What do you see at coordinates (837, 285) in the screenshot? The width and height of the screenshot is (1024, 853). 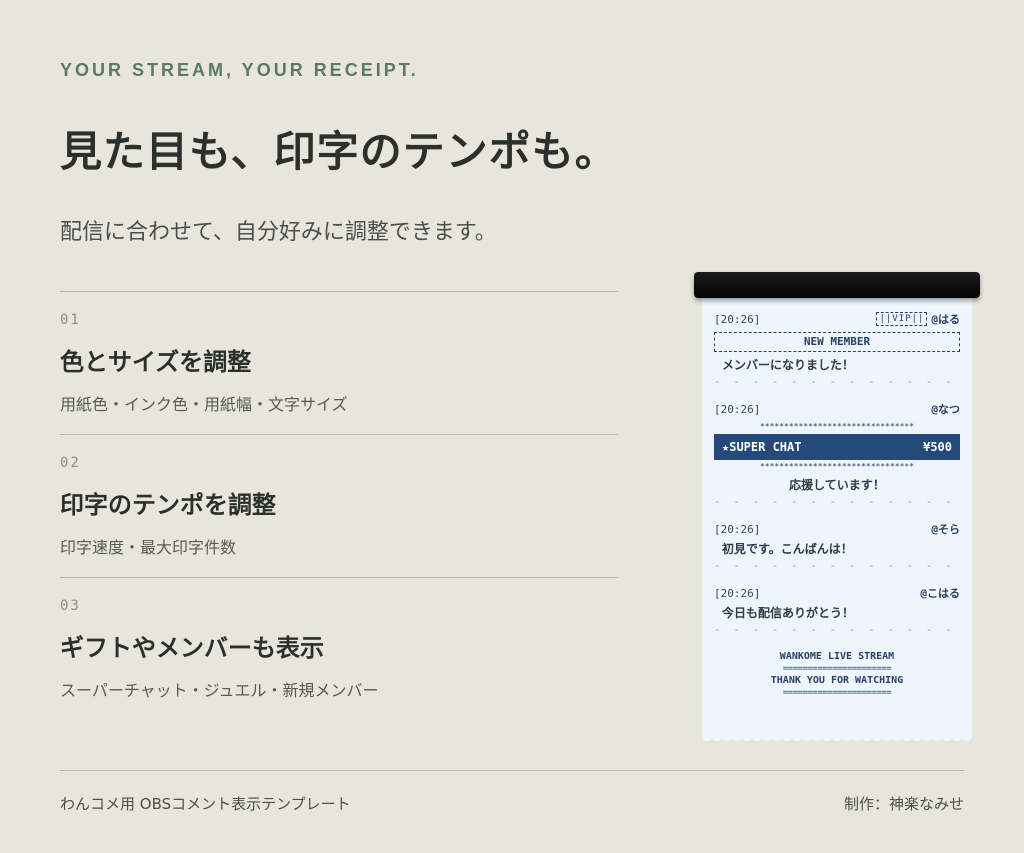 I see `printer-slot` at bounding box center [837, 285].